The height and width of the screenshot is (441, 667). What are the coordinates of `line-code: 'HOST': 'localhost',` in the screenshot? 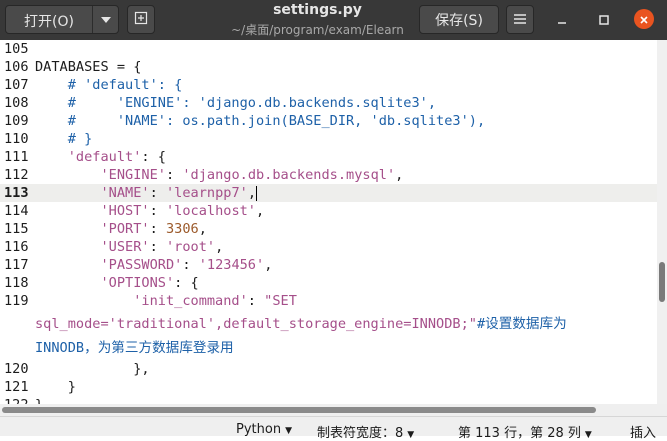 It's located at (149, 211).